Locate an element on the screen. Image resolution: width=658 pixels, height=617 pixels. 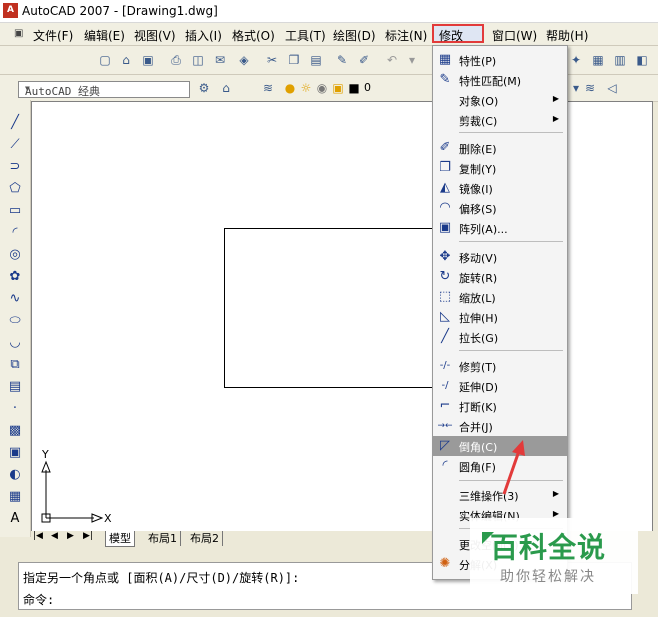
menu-item-label: 移动(V) is located at coordinates (478, 258).